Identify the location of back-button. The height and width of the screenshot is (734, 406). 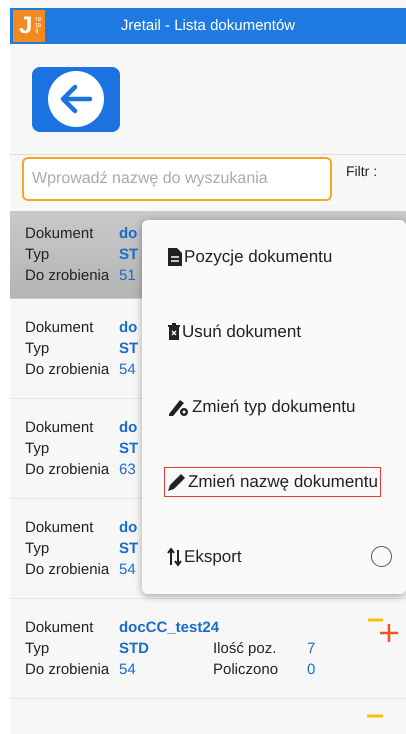
(76, 99).